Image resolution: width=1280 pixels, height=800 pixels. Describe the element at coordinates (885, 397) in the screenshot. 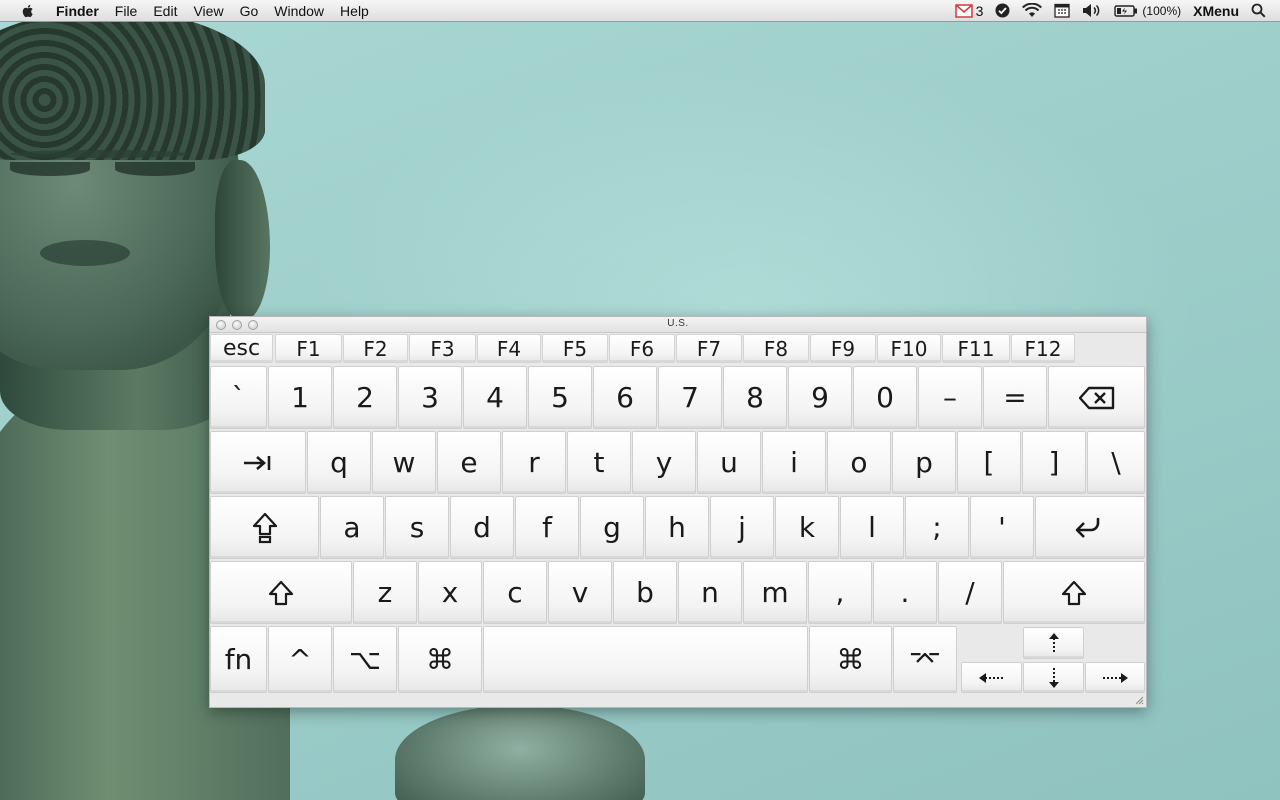

I see `key-0: 0` at that location.